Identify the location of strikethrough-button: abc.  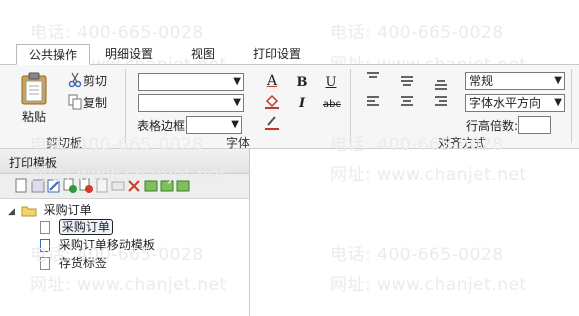
(332, 103).